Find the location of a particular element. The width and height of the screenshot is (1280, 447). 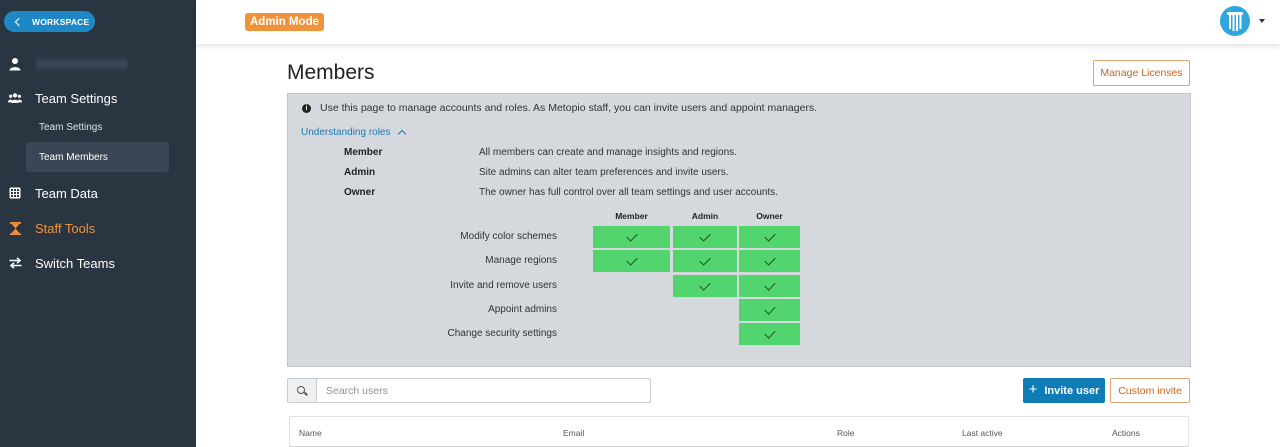

org-logo-icon is located at coordinates (1235, 21).